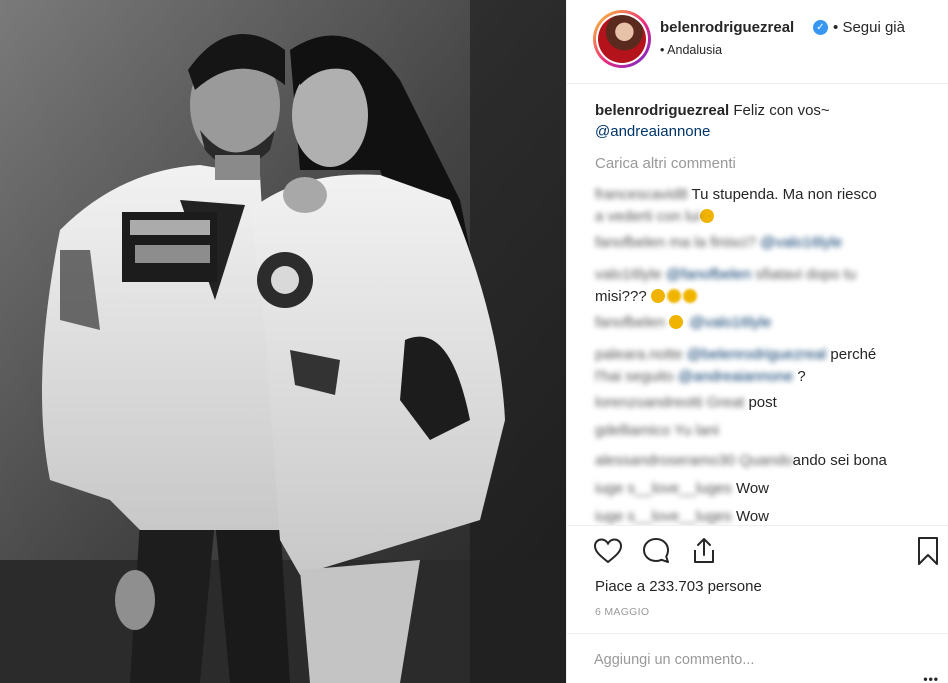 The image size is (948, 683). What do you see at coordinates (853, 354) in the screenshot?
I see `comment-text: perché` at bounding box center [853, 354].